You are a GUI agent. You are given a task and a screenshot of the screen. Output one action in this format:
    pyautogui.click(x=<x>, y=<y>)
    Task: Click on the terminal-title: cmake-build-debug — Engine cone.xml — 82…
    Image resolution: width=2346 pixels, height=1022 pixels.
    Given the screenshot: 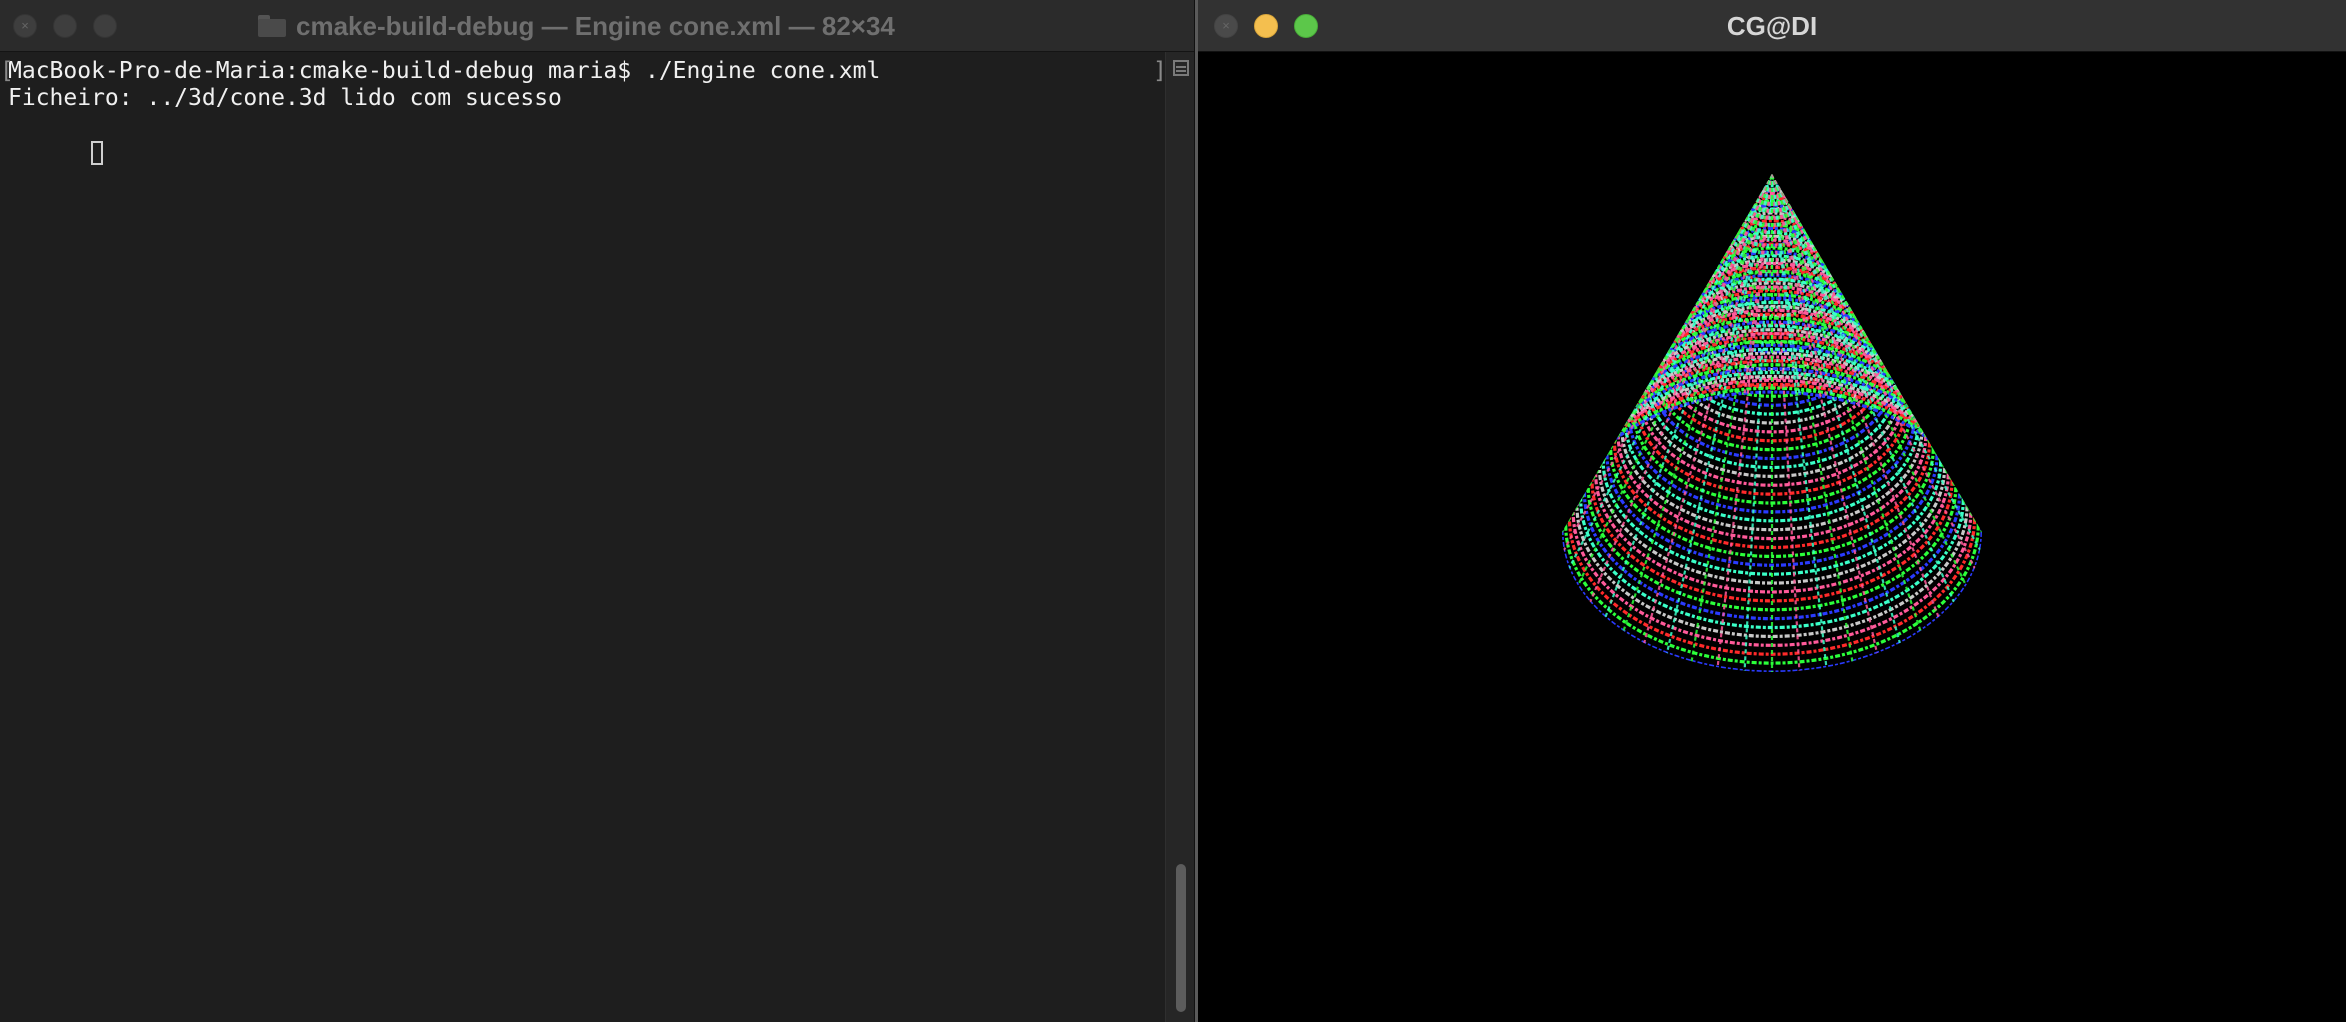 What is the action you would take?
    pyautogui.click(x=595, y=25)
    